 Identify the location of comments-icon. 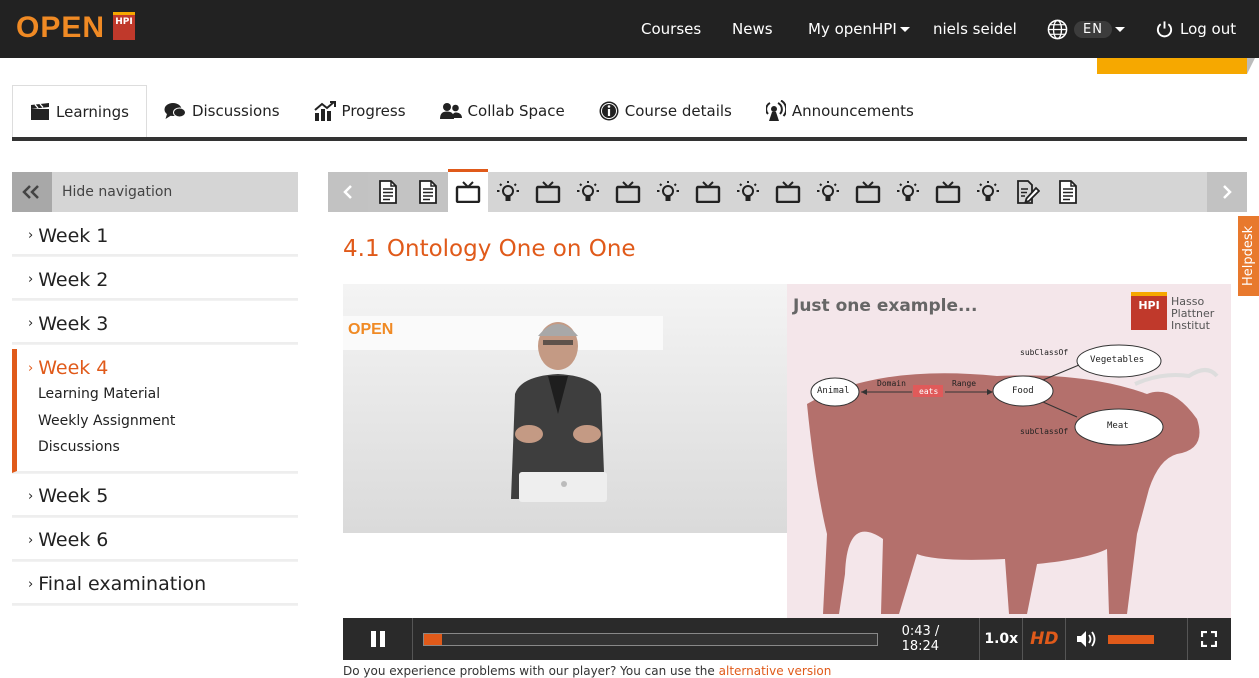
(175, 111).